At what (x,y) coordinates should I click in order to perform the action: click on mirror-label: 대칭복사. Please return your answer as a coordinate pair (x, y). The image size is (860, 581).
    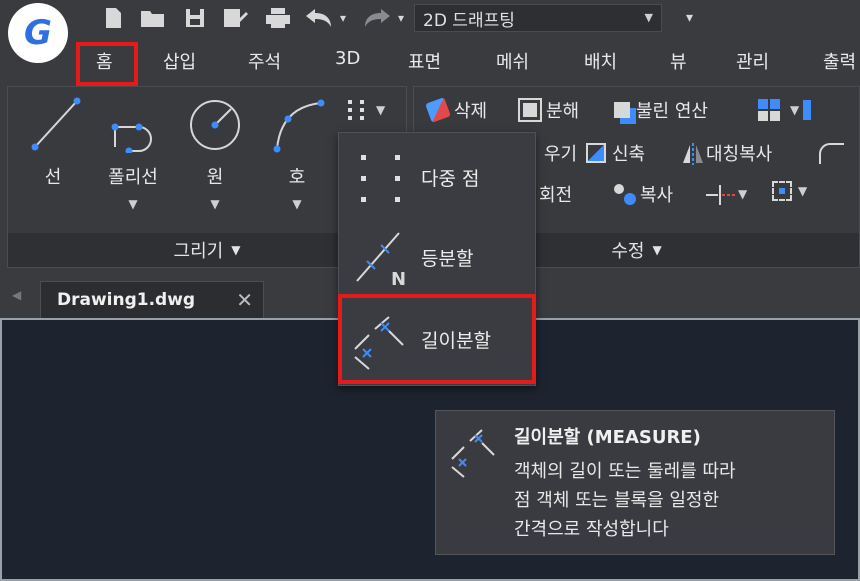
    Looking at the image, I should click on (739, 154).